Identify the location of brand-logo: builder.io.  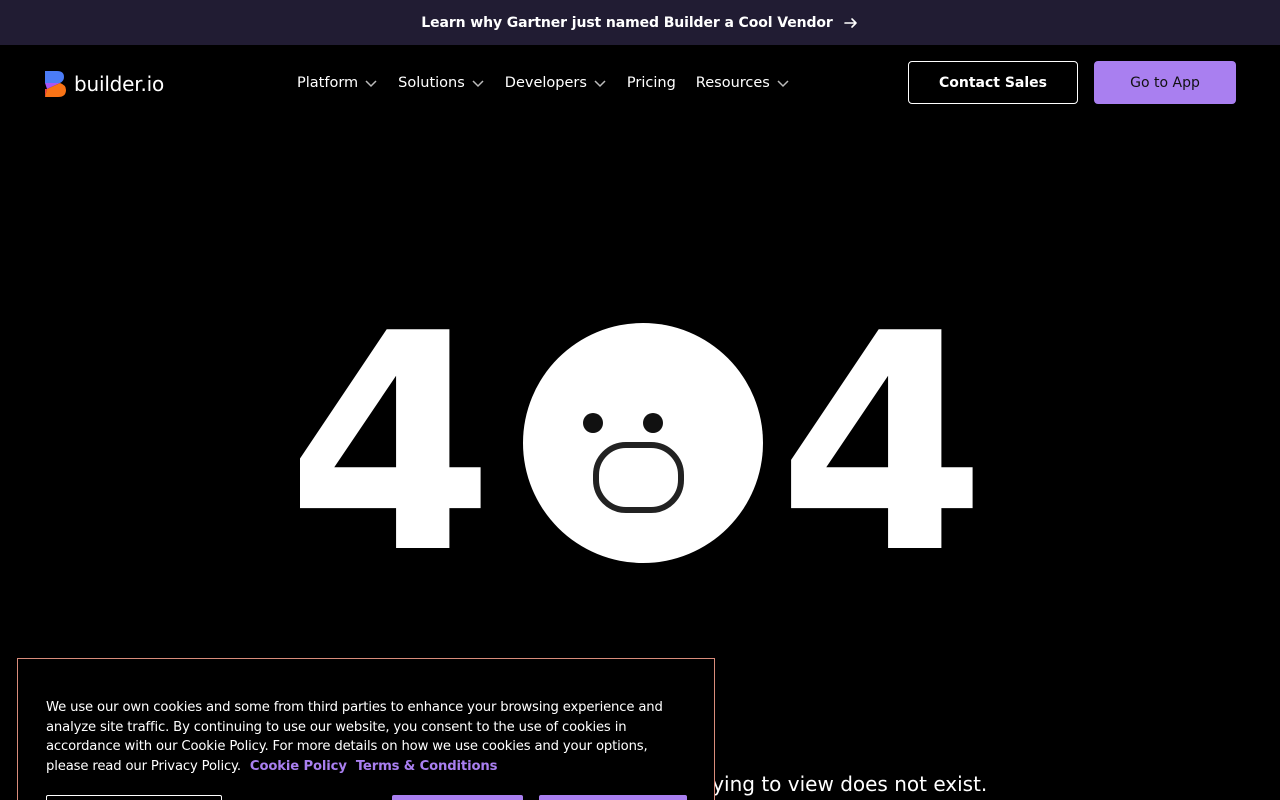
(103, 84).